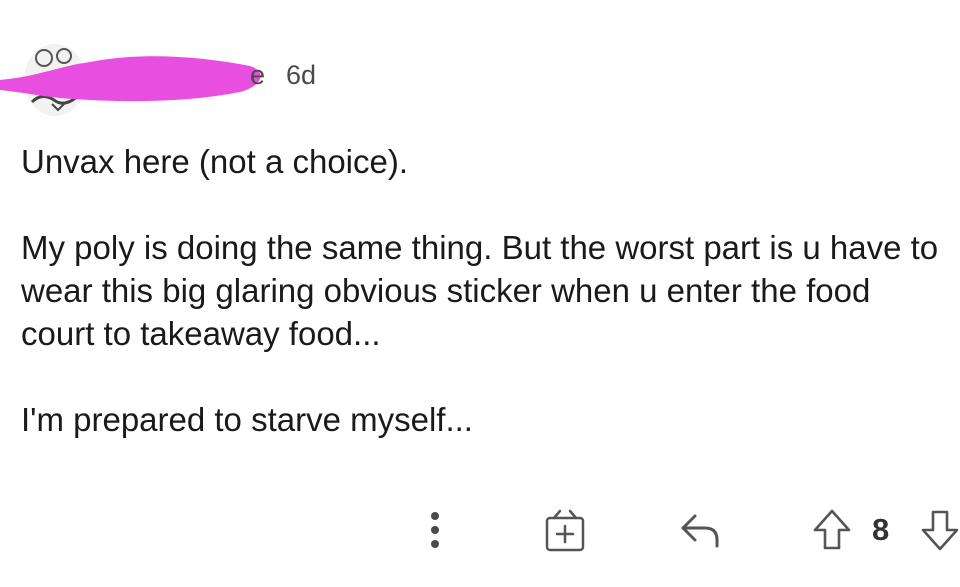 Image resolution: width=960 pixels, height=587 pixels. Describe the element at coordinates (135, 80) in the screenshot. I see `username-redaction-scribble` at that location.